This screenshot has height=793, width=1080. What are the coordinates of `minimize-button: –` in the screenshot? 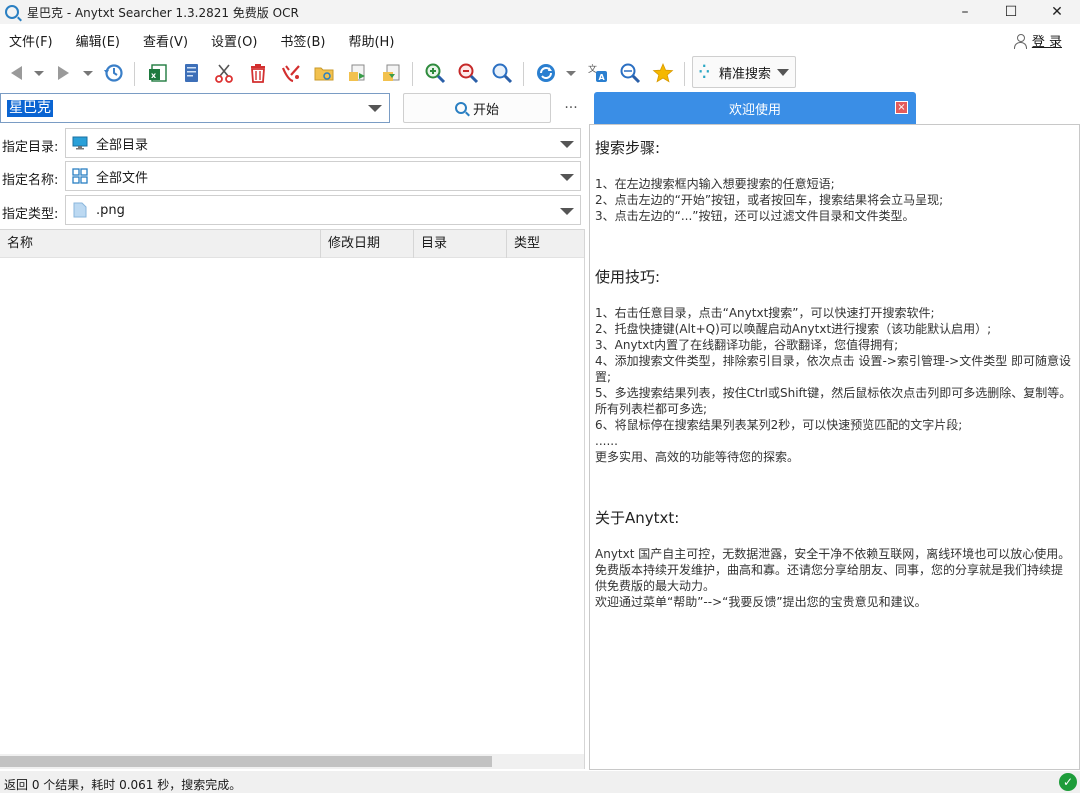 It's located at (965, 12).